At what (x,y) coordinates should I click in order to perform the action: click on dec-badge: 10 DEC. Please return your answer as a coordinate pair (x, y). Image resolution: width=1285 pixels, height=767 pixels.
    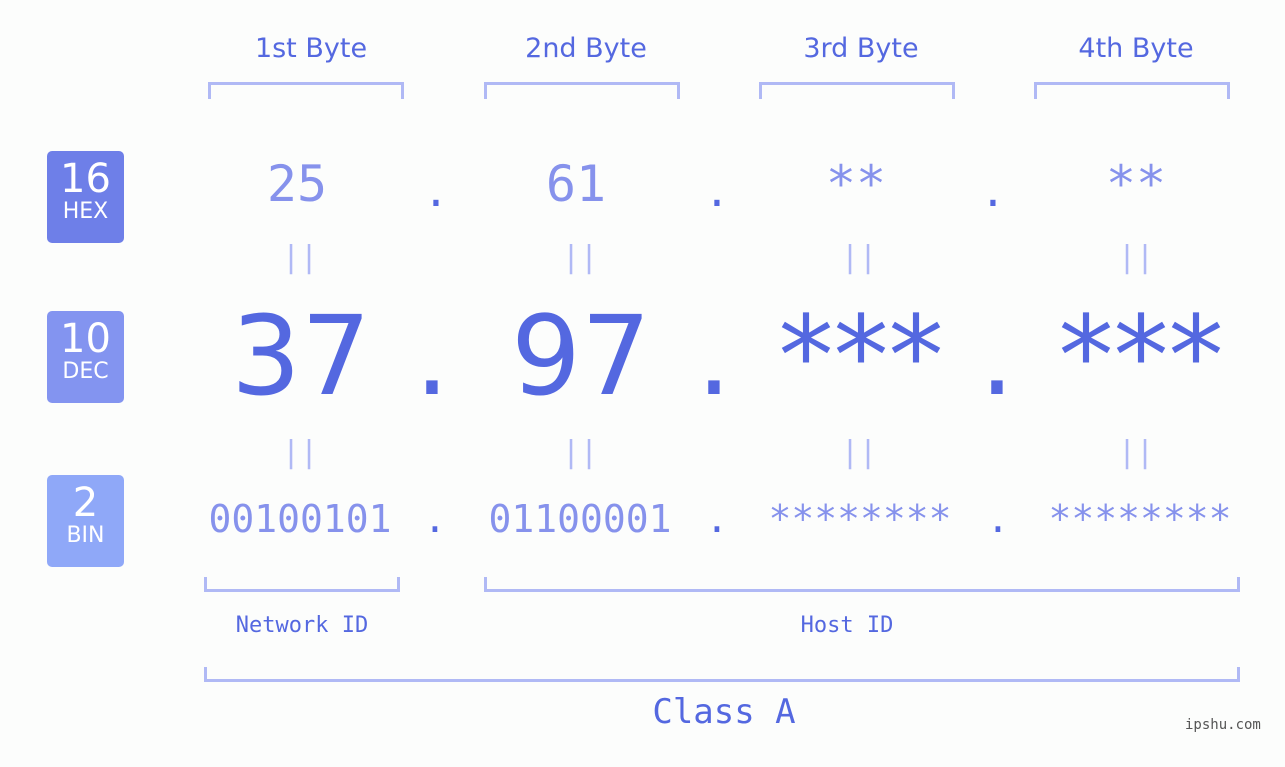
    Looking at the image, I should click on (85, 357).